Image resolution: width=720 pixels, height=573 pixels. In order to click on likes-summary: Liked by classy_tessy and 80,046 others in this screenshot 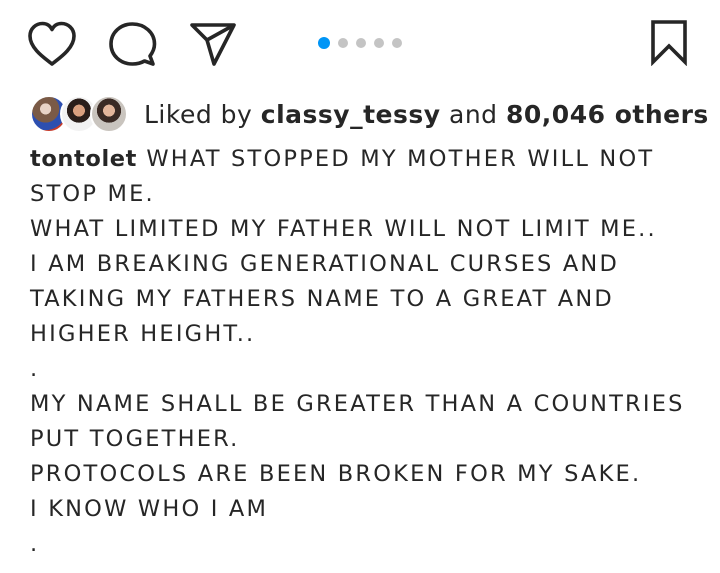, I will do `click(369, 114)`.